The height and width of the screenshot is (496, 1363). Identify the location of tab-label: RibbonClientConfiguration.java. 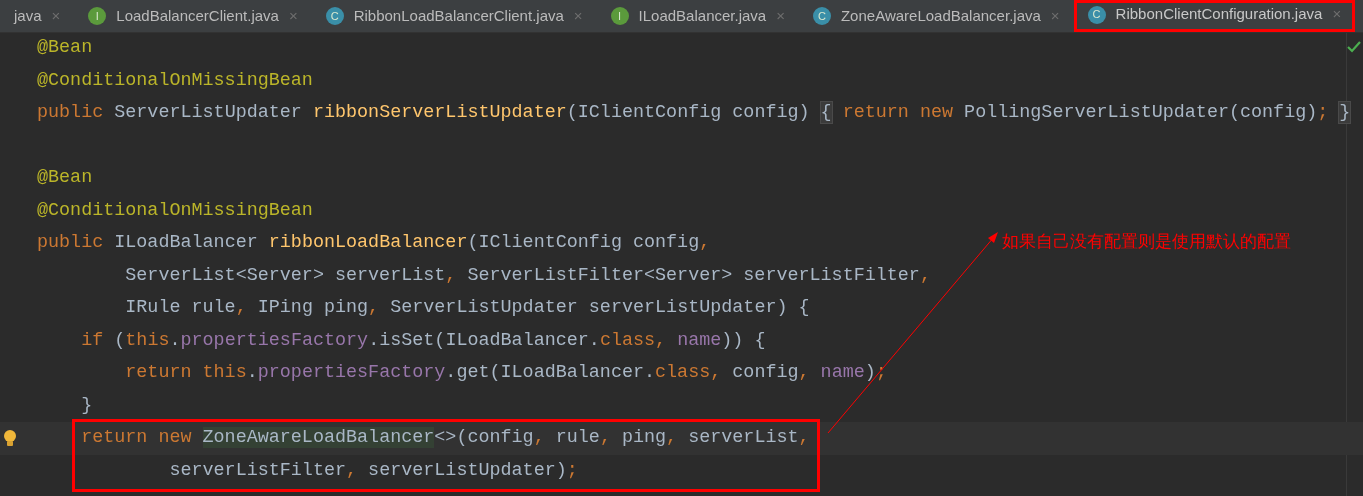
(1219, 14).